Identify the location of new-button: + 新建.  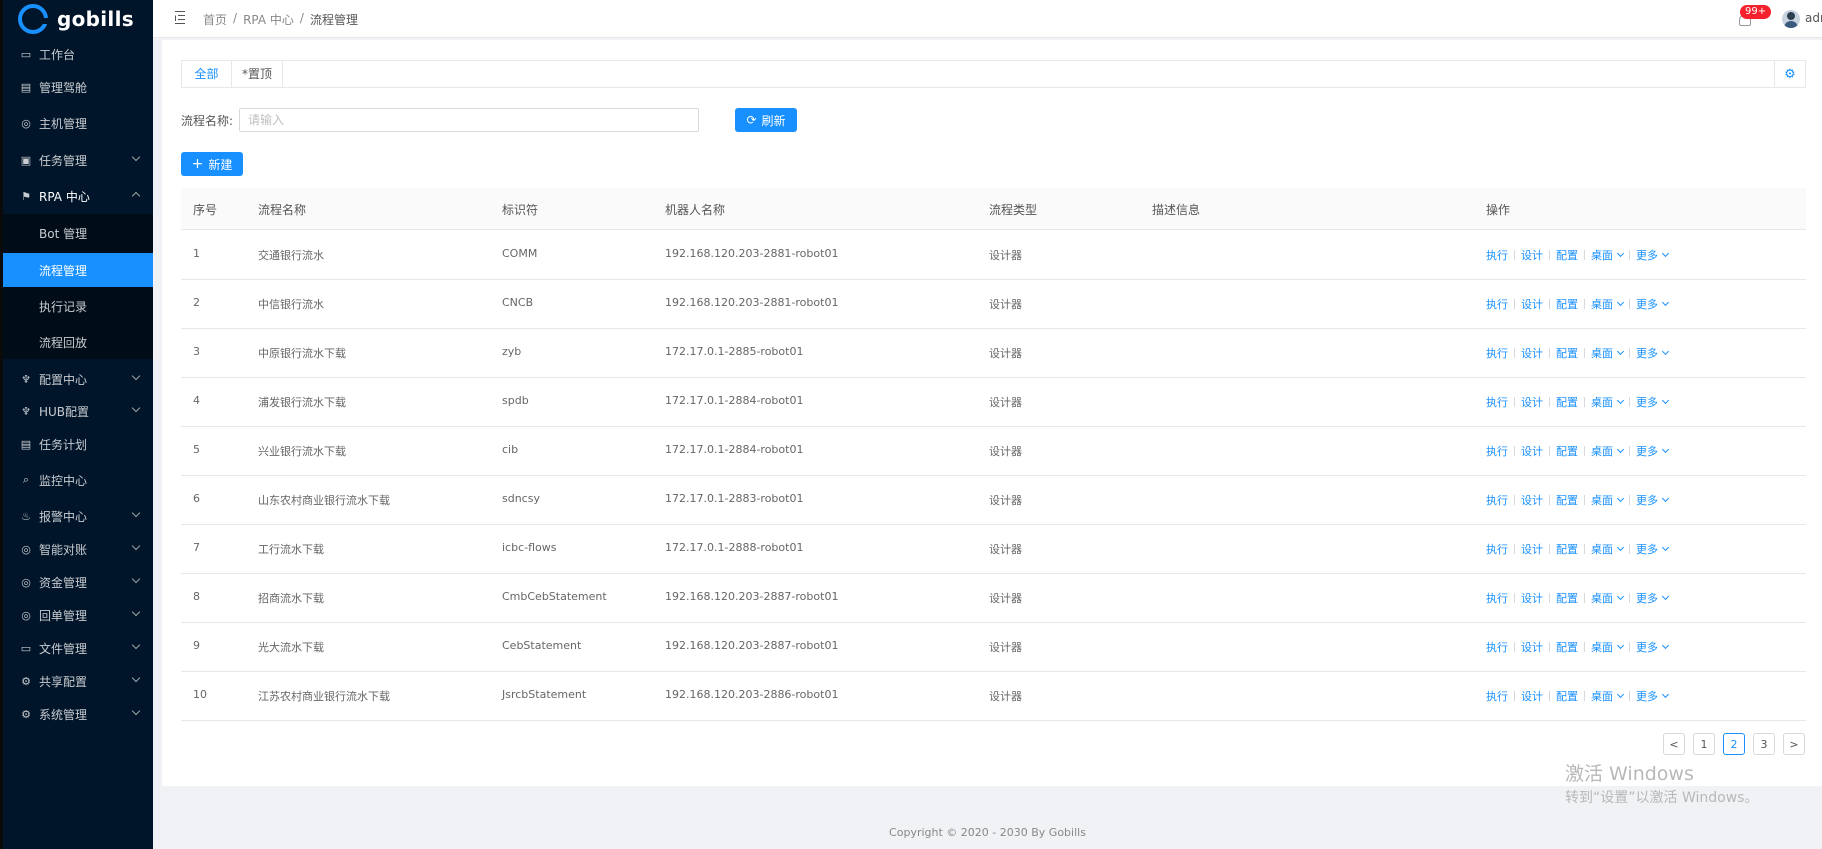
(212, 164).